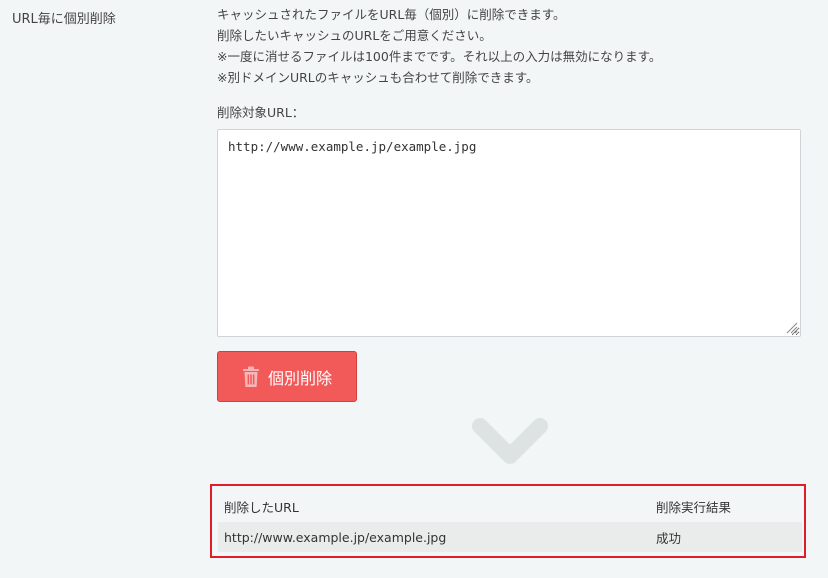  I want to click on resize-grip-icon, so click(792, 328).